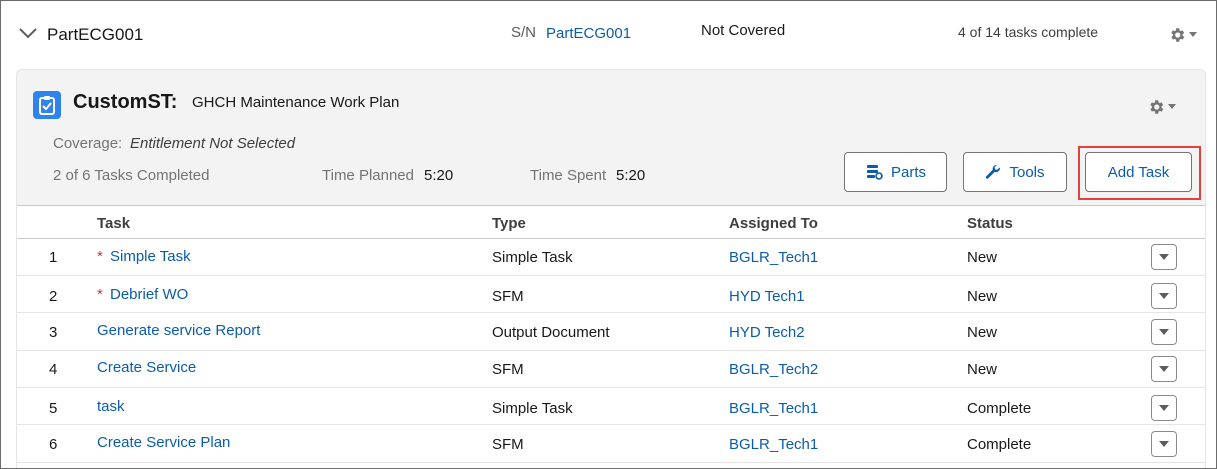 This screenshot has height=469, width=1217. What do you see at coordinates (611, 294) in the screenshot?
I see `table-row: 2 * Debrief WO SFM HYD Tech1 New` at bounding box center [611, 294].